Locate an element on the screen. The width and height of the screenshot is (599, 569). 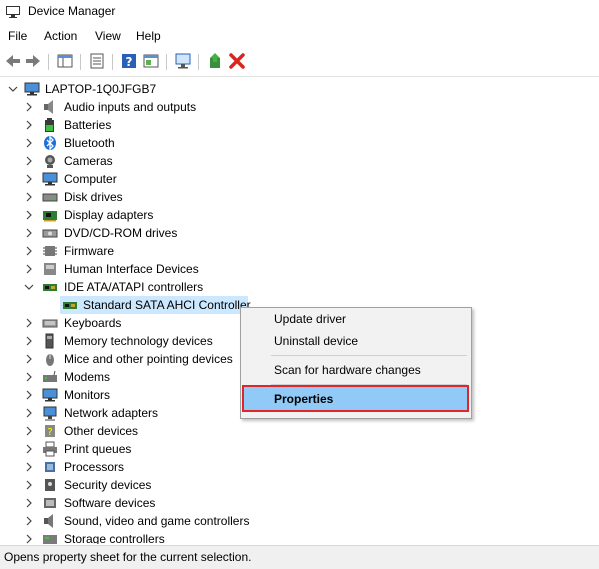
tree-category-item: DVD/CD-ROM drives is located at coordinates (299, 233).